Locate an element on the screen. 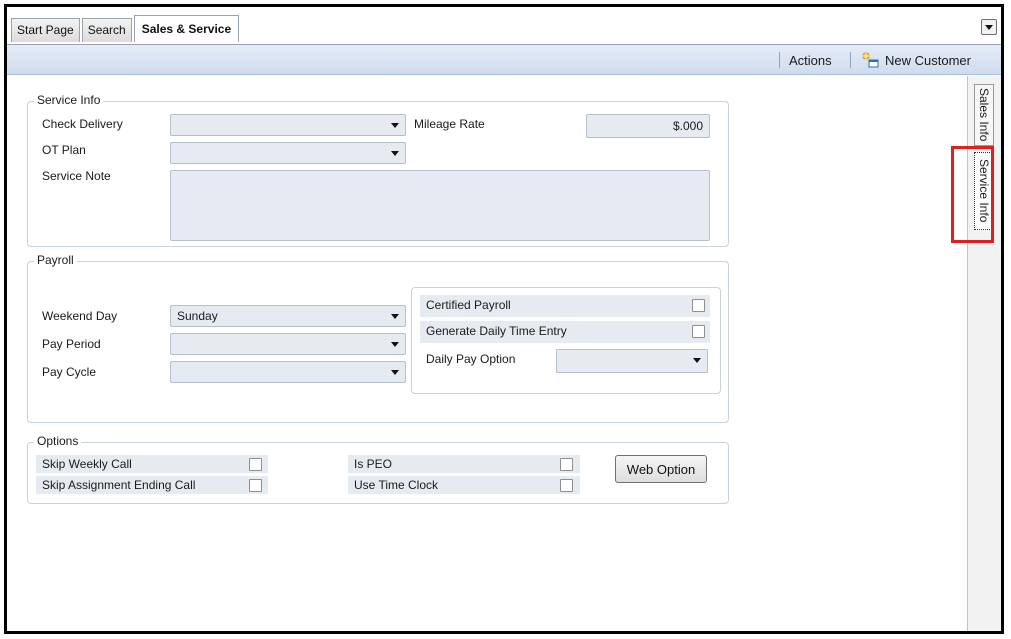 Image resolution: width=1011 pixels, height=639 pixels. daily-pay-option-combo is located at coordinates (632, 361).